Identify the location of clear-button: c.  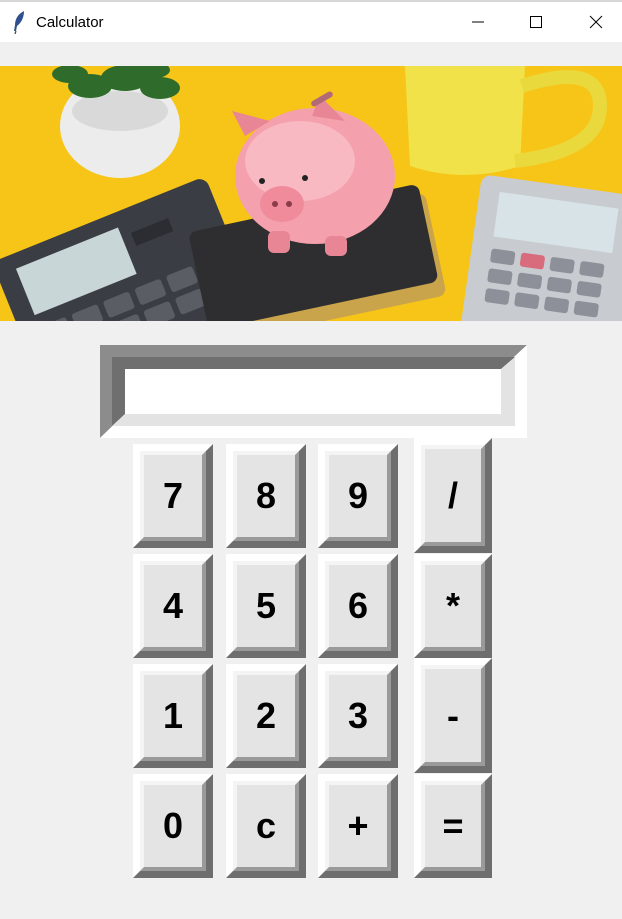
(266, 826).